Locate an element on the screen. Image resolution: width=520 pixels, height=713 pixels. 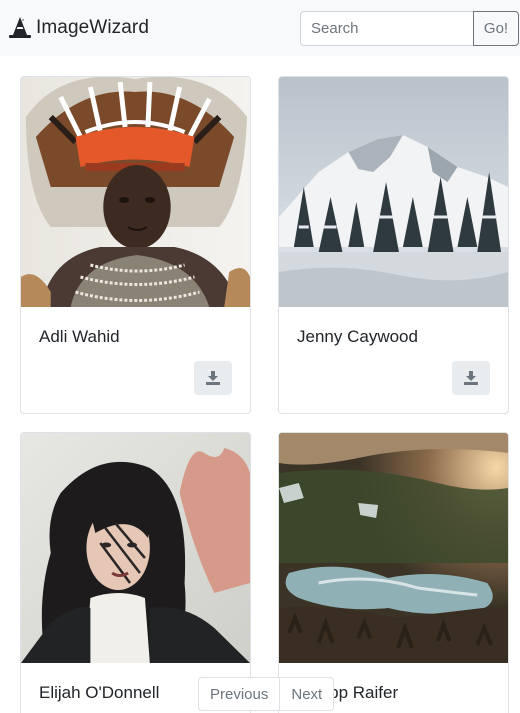
pagination: Previous Next is located at coordinates (266, 694).